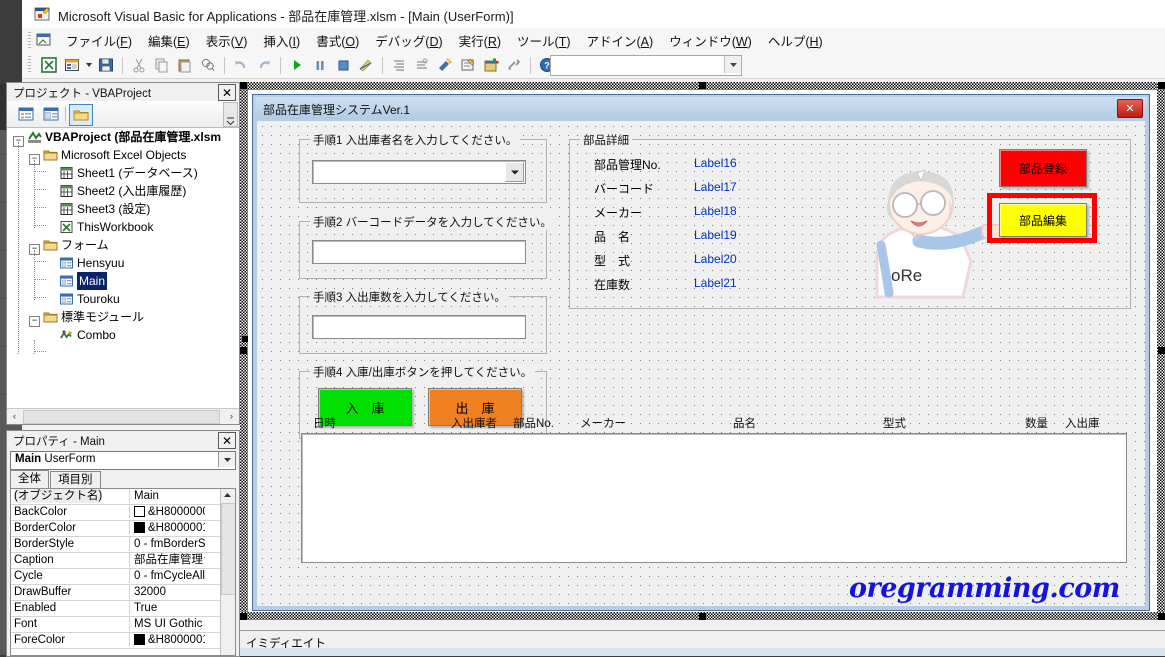 The width and height of the screenshot is (1165, 657). What do you see at coordinates (123, 460) in the screenshot?
I see `object-selector-combo: Main UserForm` at bounding box center [123, 460].